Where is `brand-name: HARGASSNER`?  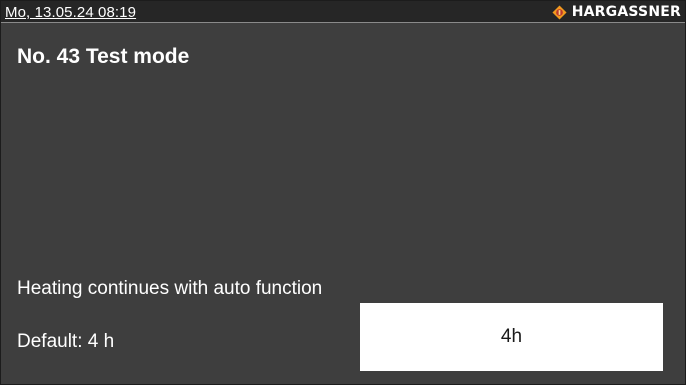
brand-name: HARGASSNER is located at coordinates (626, 12).